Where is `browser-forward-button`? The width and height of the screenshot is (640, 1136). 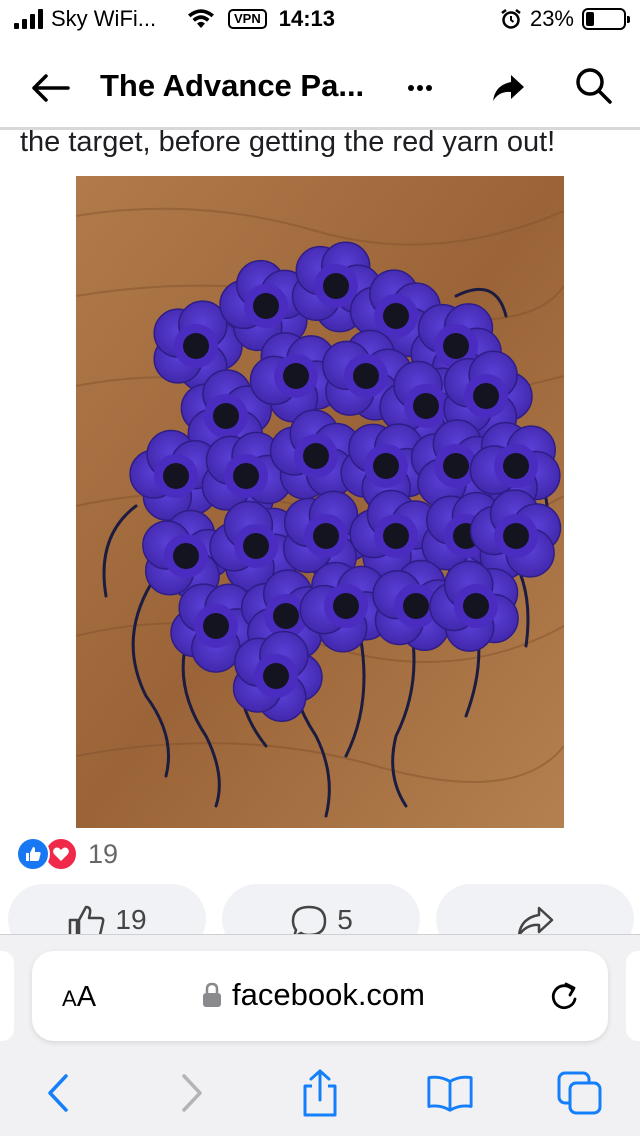
browser-forward-button is located at coordinates (192, 1093).